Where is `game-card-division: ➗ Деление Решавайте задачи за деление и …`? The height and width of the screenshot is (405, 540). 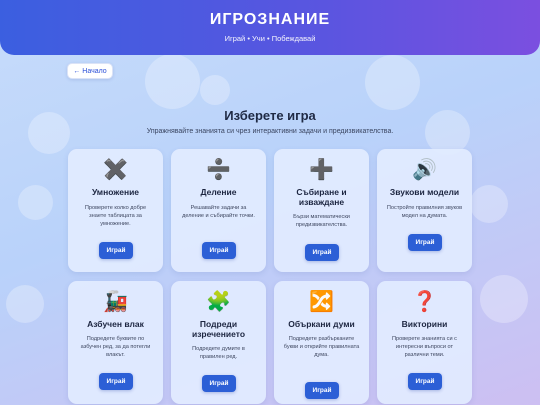
game-card-division: ➗ Деление Решавайте задачи за деление и … is located at coordinates (218, 210).